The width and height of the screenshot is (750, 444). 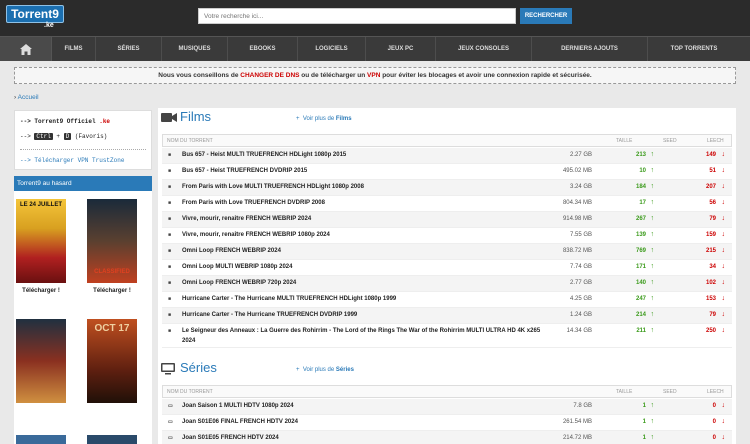 I want to click on poster-4: OCT 17, so click(x=112, y=361).